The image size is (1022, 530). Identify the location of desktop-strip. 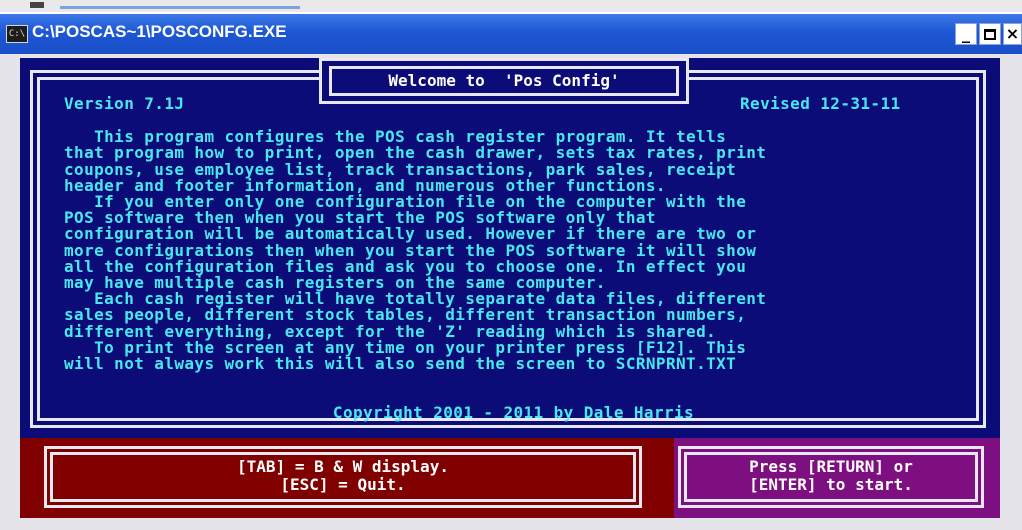
(511, 6).